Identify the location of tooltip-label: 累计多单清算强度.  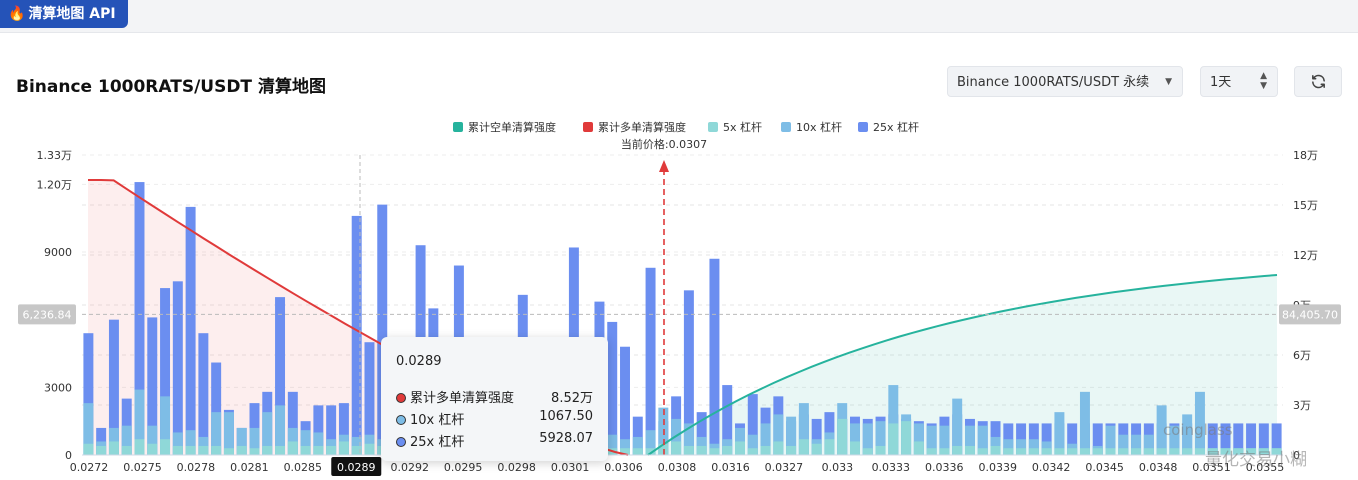
(462, 398).